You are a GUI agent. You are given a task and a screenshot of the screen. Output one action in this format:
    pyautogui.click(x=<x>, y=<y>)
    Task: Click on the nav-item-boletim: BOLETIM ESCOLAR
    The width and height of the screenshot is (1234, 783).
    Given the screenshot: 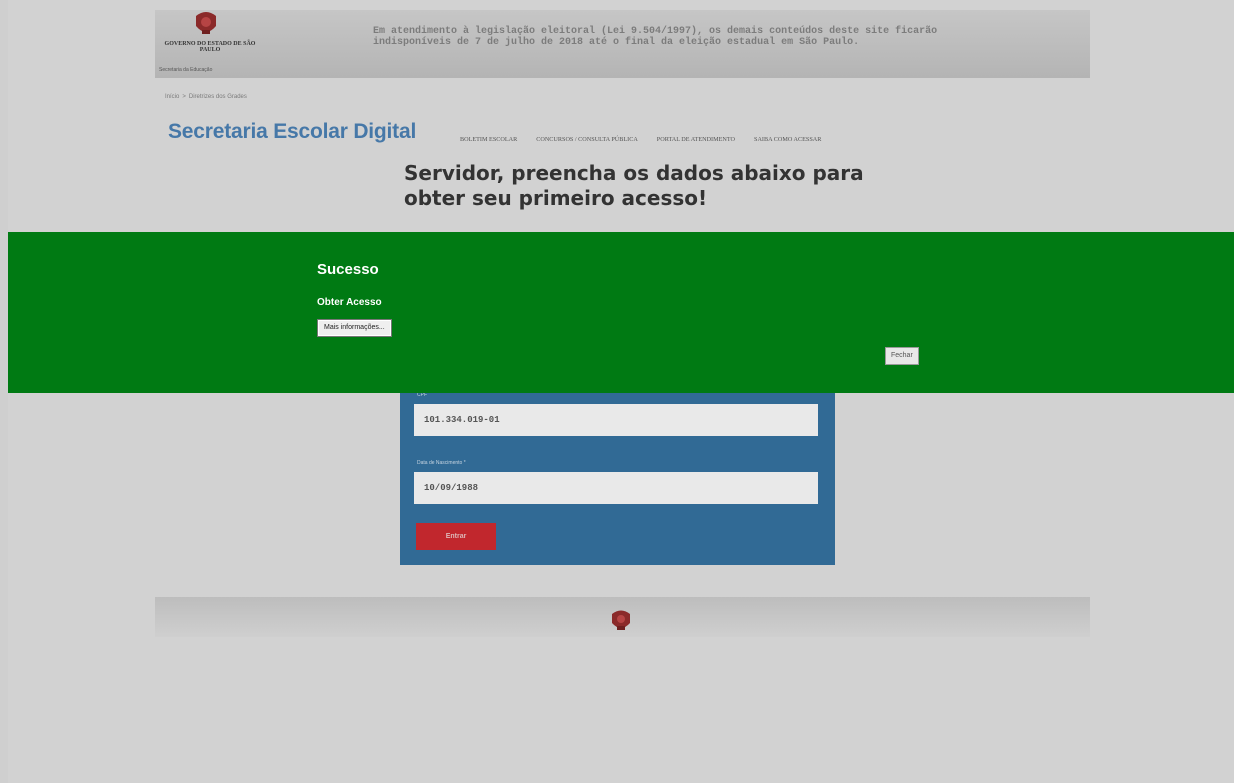 What is the action you would take?
    pyautogui.click(x=488, y=139)
    